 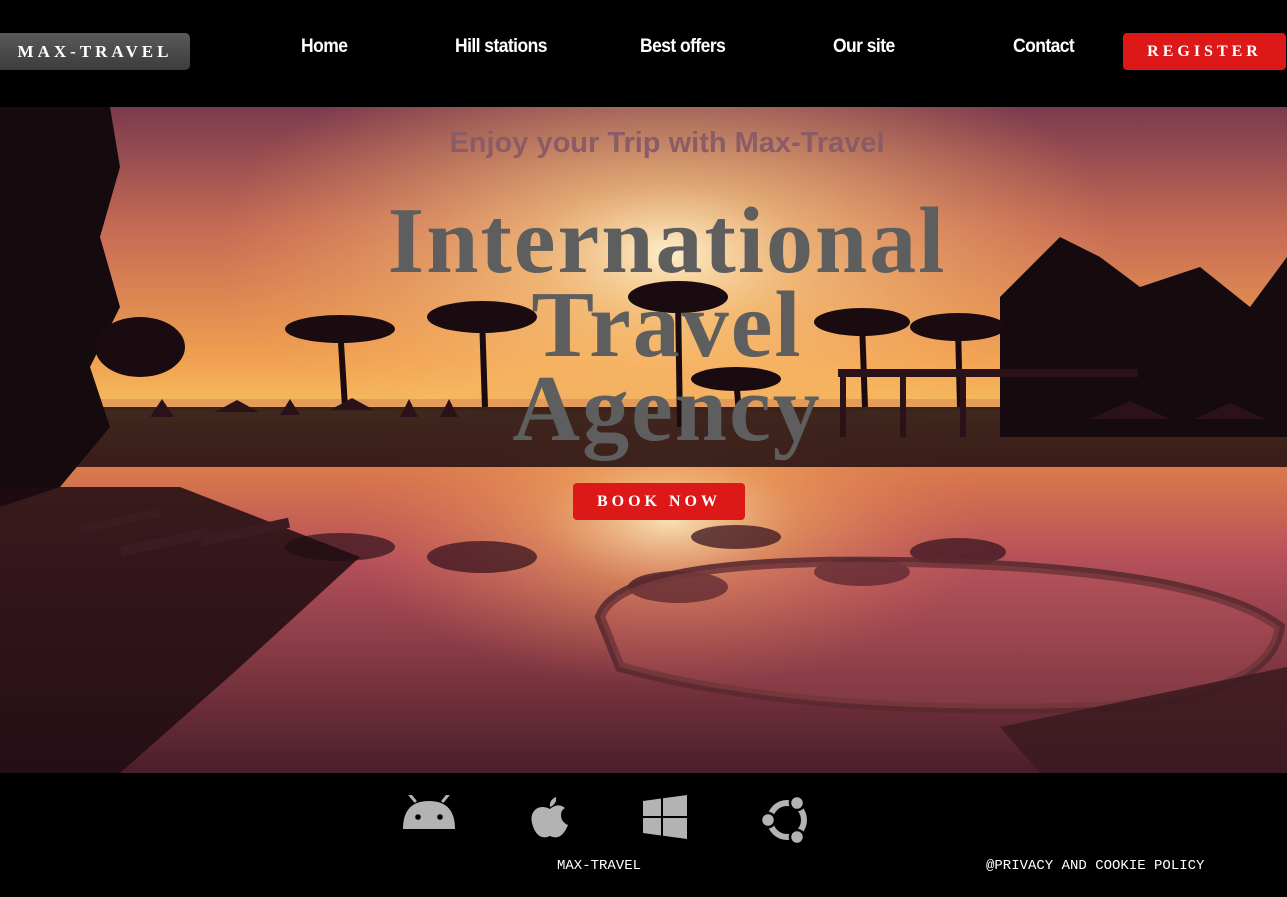 I want to click on hero-title-line-2: Travel, so click(x=667, y=325).